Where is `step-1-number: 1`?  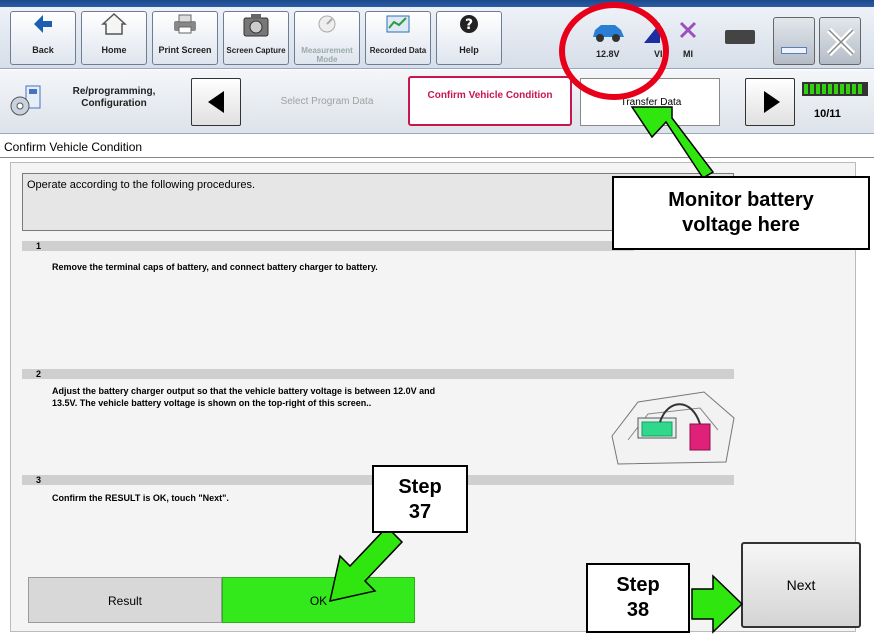
step-1-number: 1 is located at coordinates (39, 246).